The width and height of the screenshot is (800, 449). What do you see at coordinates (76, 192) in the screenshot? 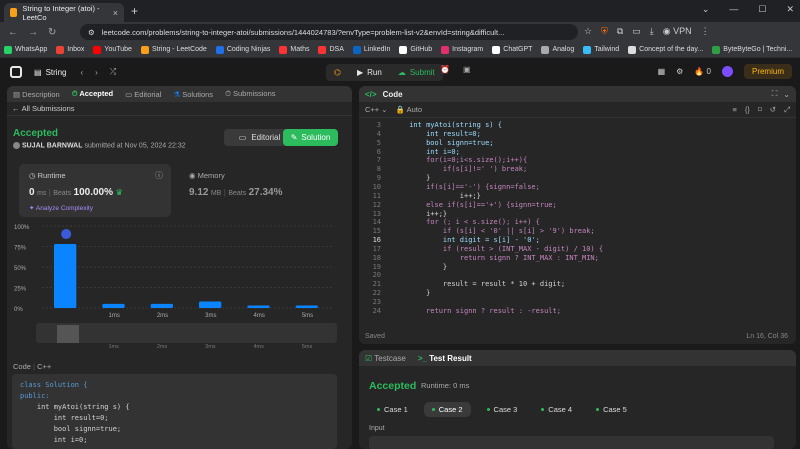
I see `runtime-value: 0 ms | Beats 100.00% ♛` at bounding box center [76, 192].